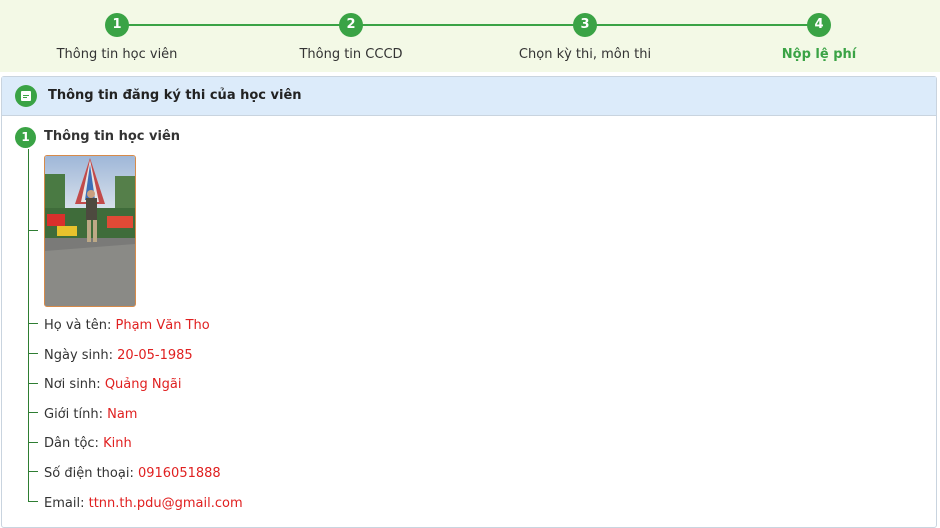 The image size is (940, 528). I want to click on step-3-circle: 3, so click(585, 25).